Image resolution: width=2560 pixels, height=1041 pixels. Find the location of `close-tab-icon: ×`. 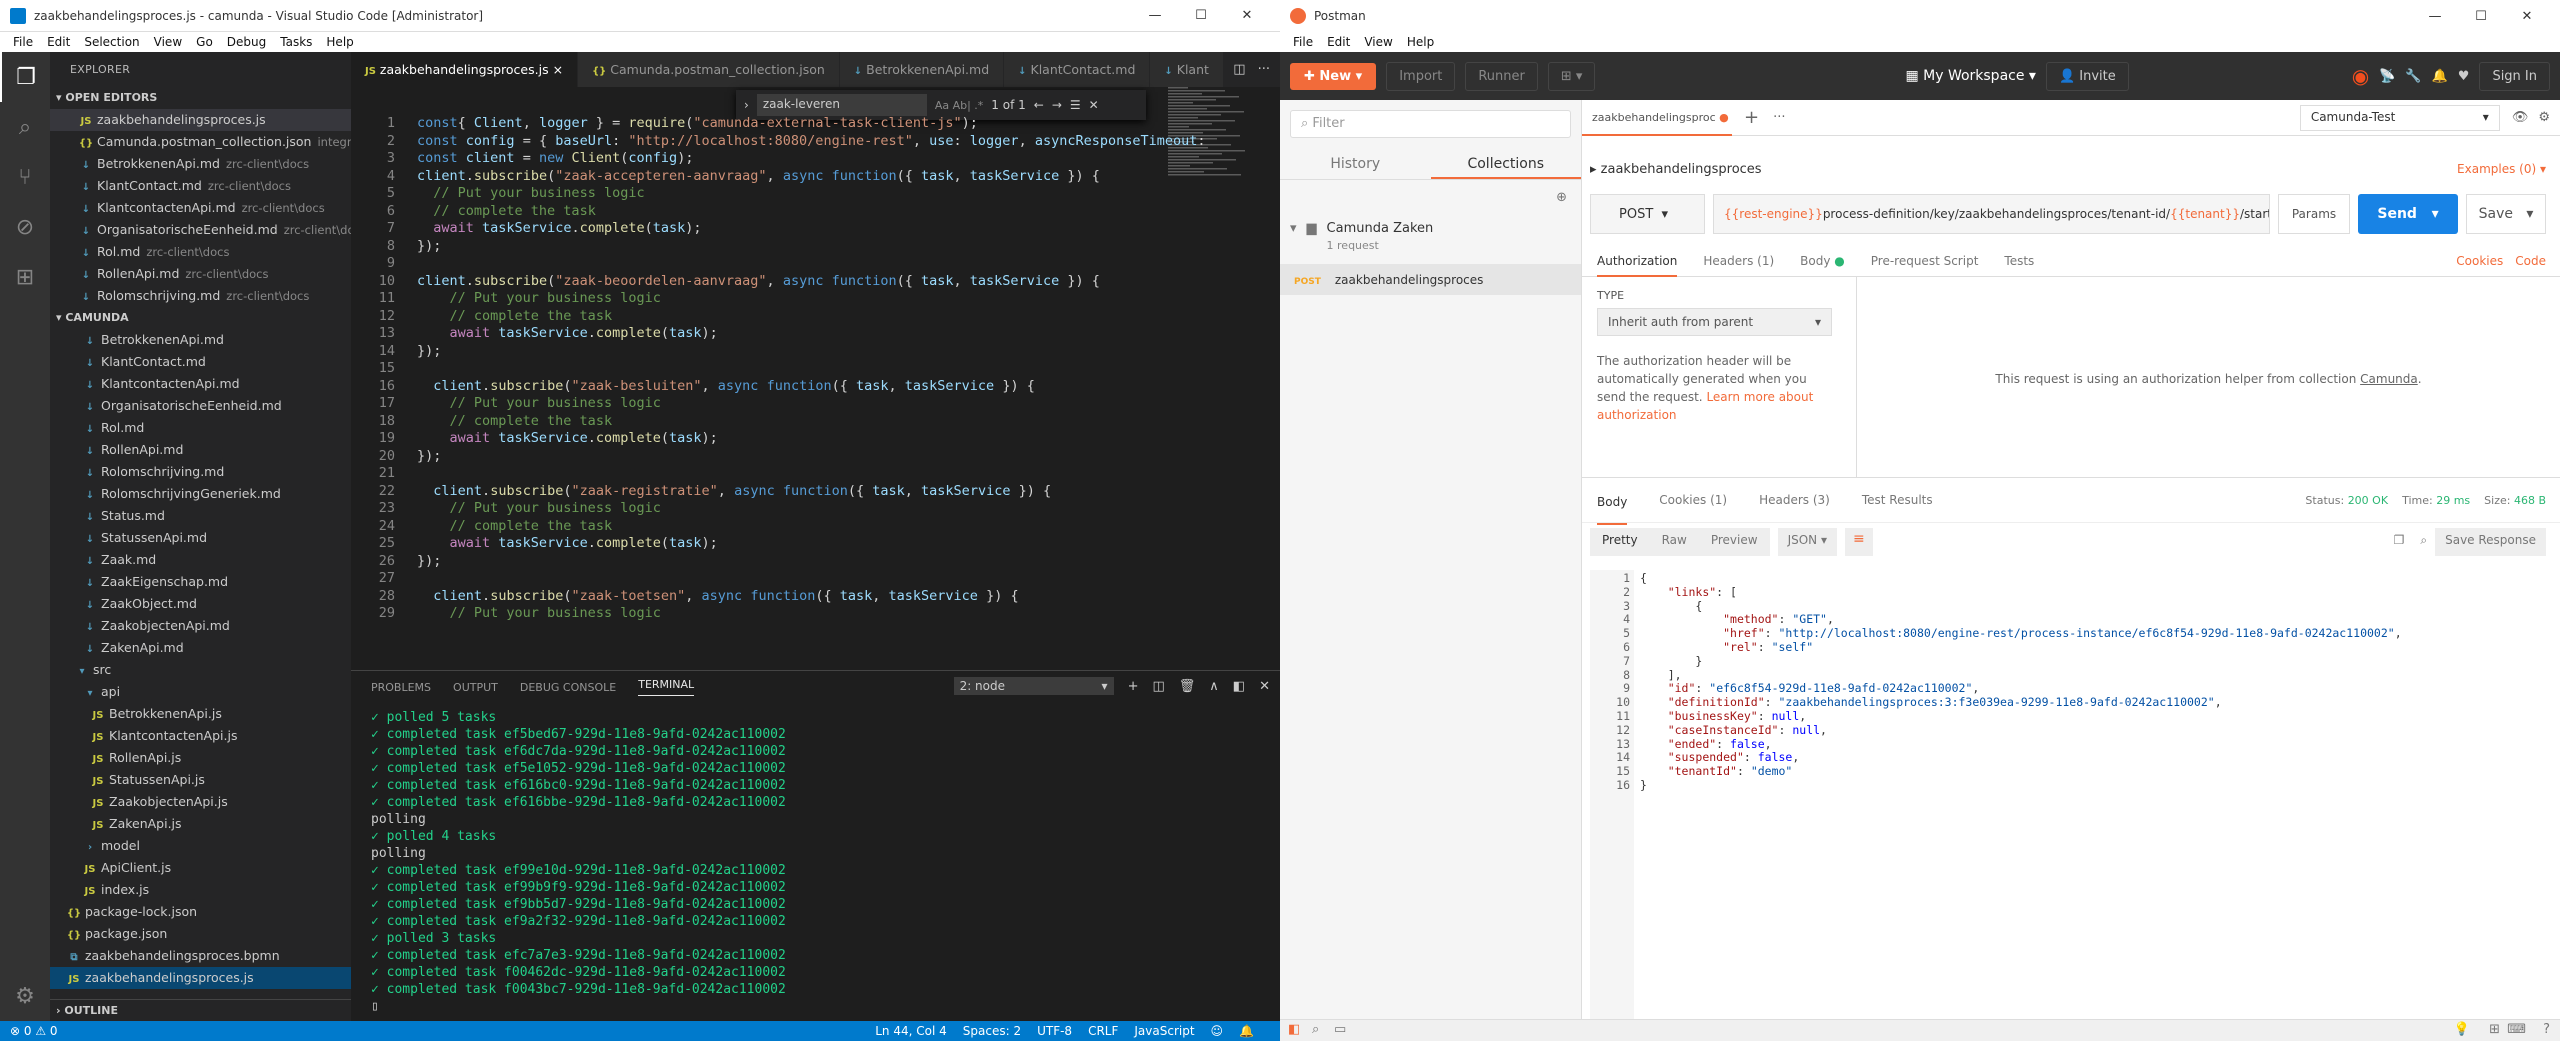

close-tab-icon: × is located at coordinates (558, 69).